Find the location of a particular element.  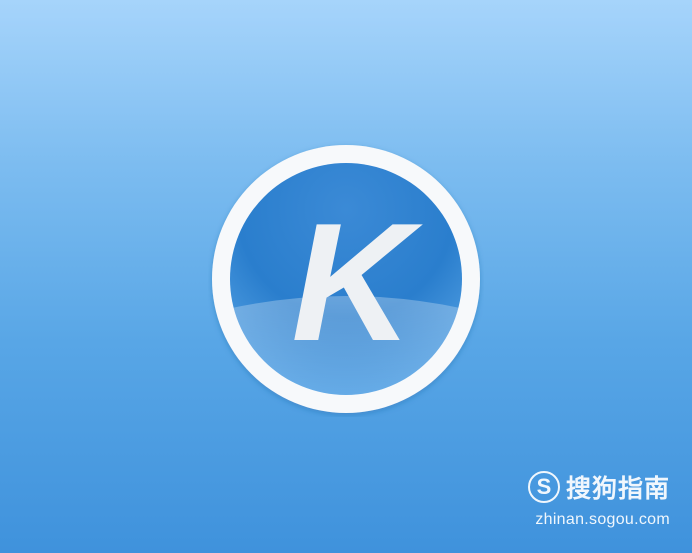

sogou-s-icon: S is located at coordinates (543, 487).